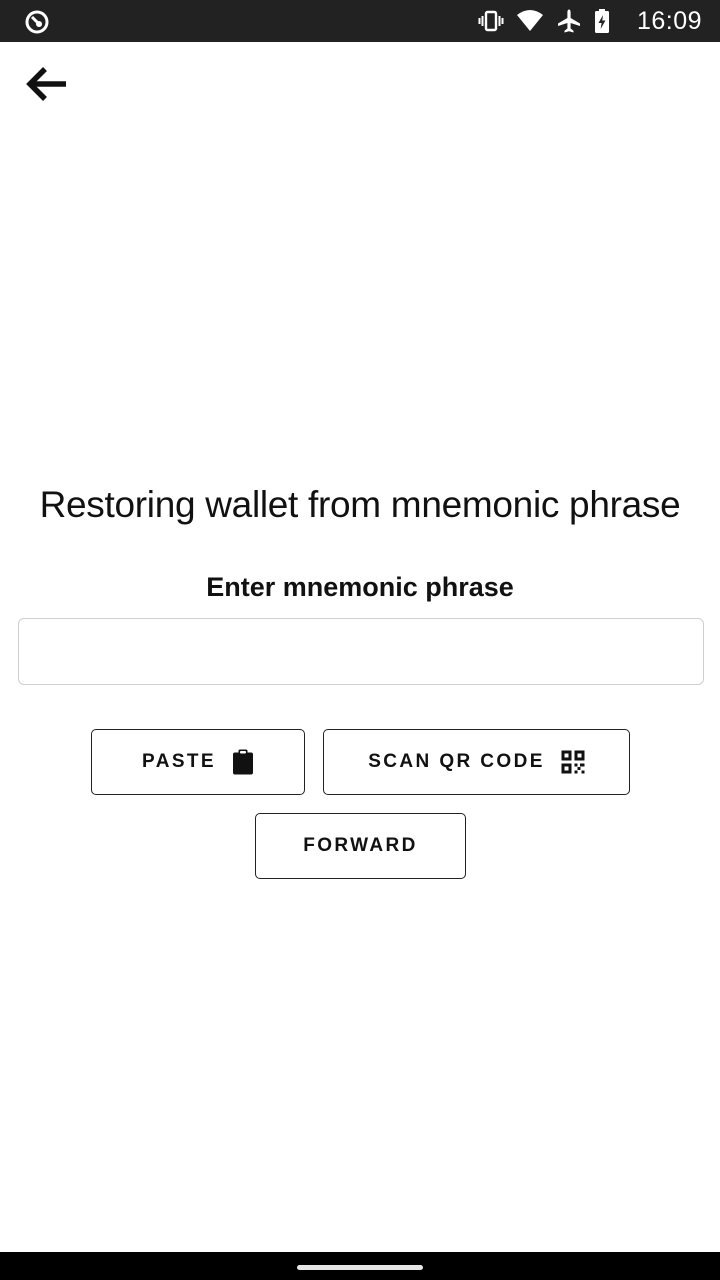 The width and height of the screenshot is (720, 1280). What do you see at coordinates (530, 20) in the screenshot?
I see `wifi-icon` at bounding box center [530, 20].